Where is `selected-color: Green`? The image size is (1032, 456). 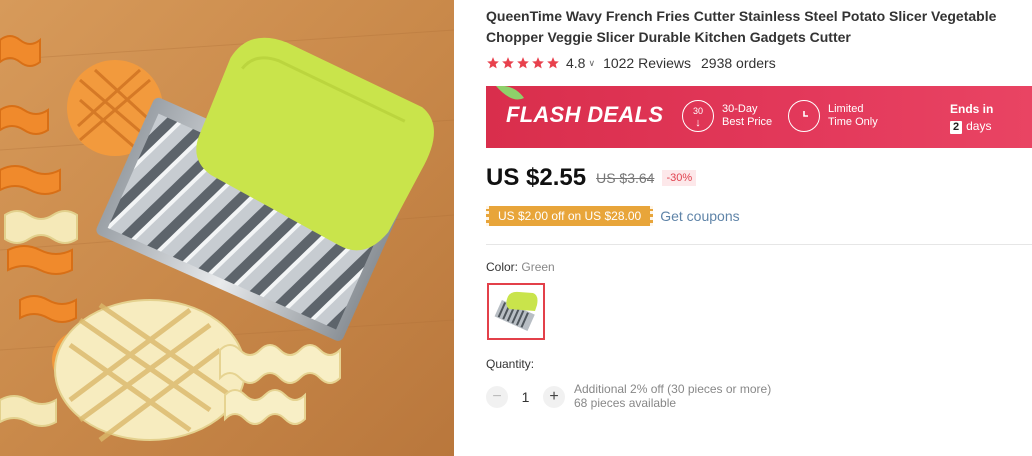 selected-color: Green is located at coordinates (538, 267).